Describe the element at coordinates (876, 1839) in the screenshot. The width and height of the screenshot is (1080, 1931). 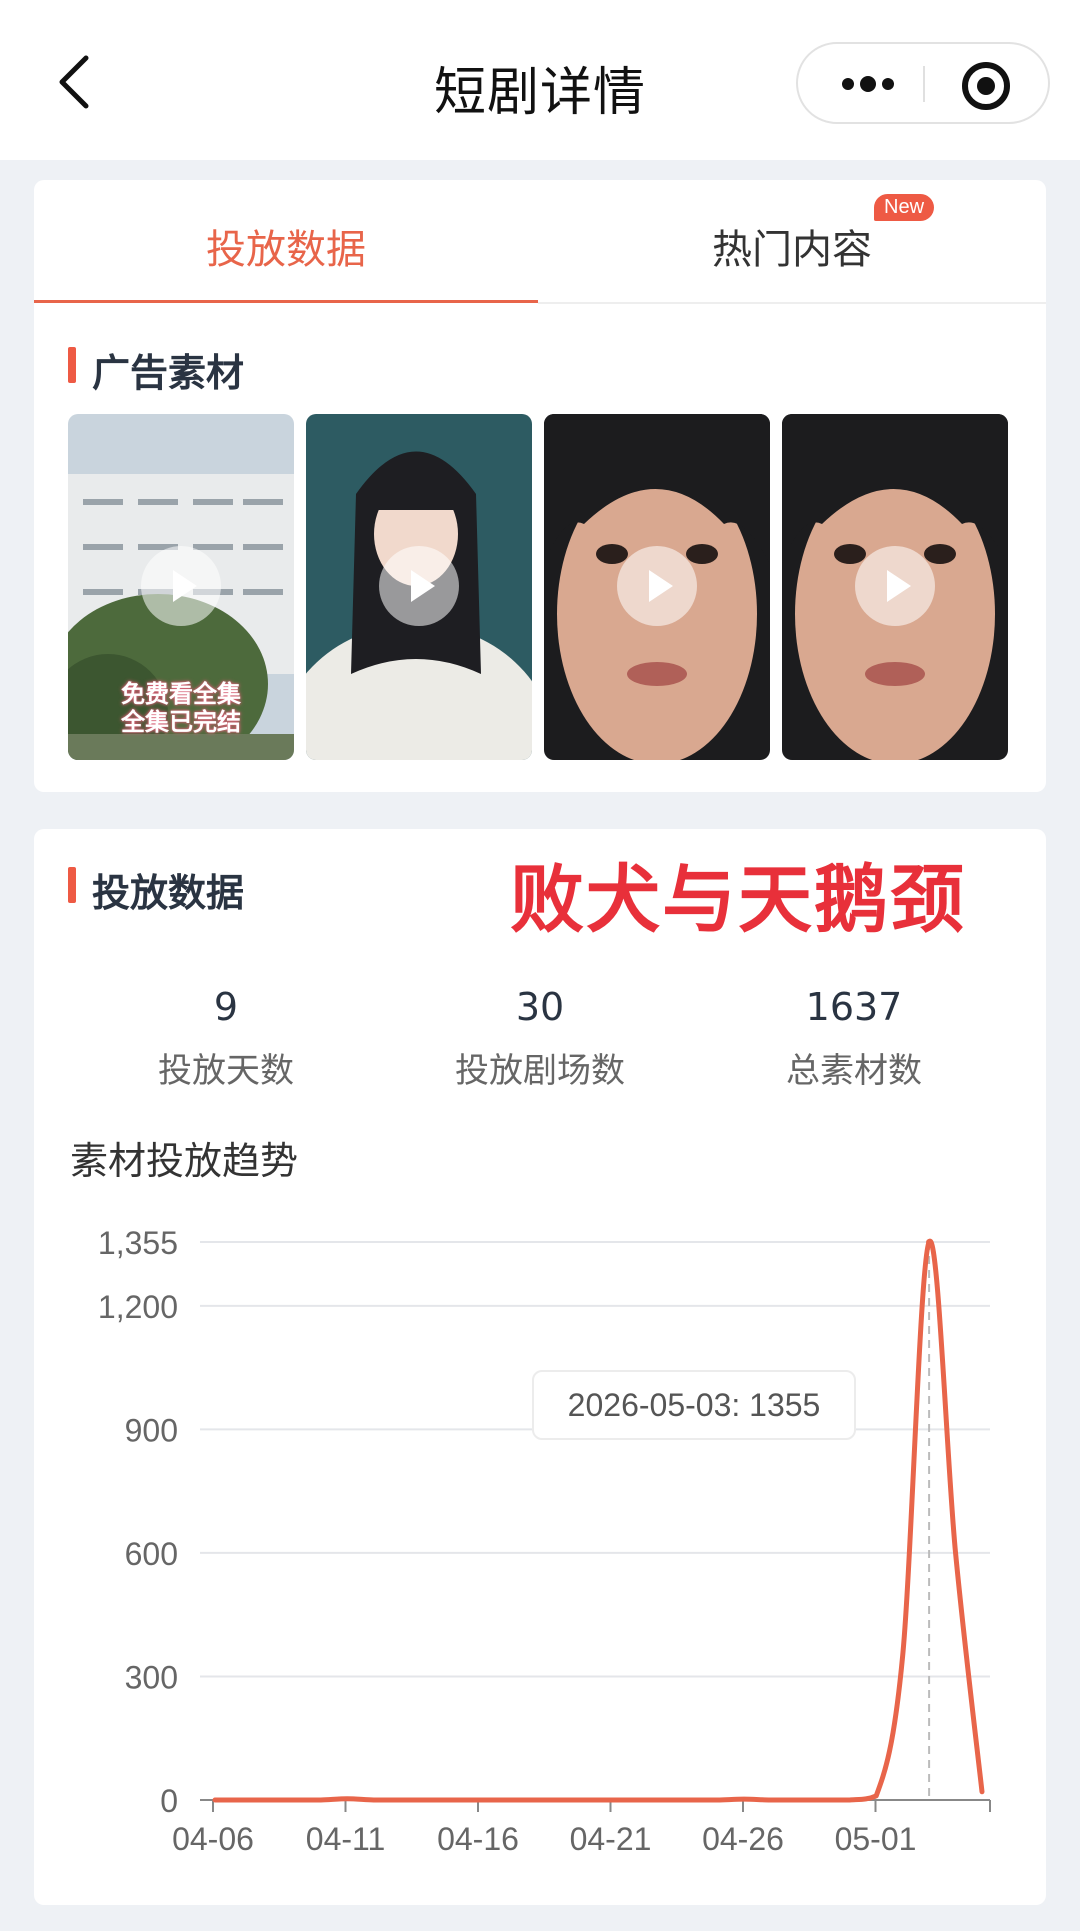
I see `x-tick-label: 05-01` at that location.